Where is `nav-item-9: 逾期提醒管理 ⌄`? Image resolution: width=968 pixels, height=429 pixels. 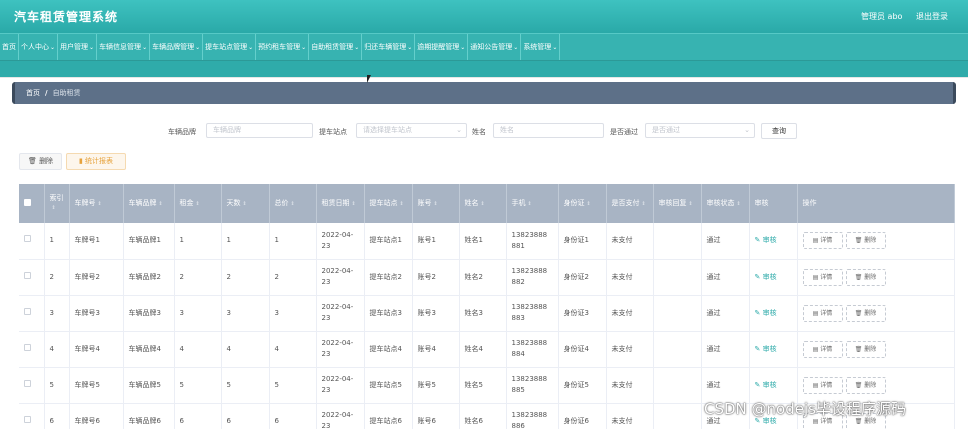
nav-item-9: 逾期提醒管理 ⌄ is located at coordinates (442, 47).